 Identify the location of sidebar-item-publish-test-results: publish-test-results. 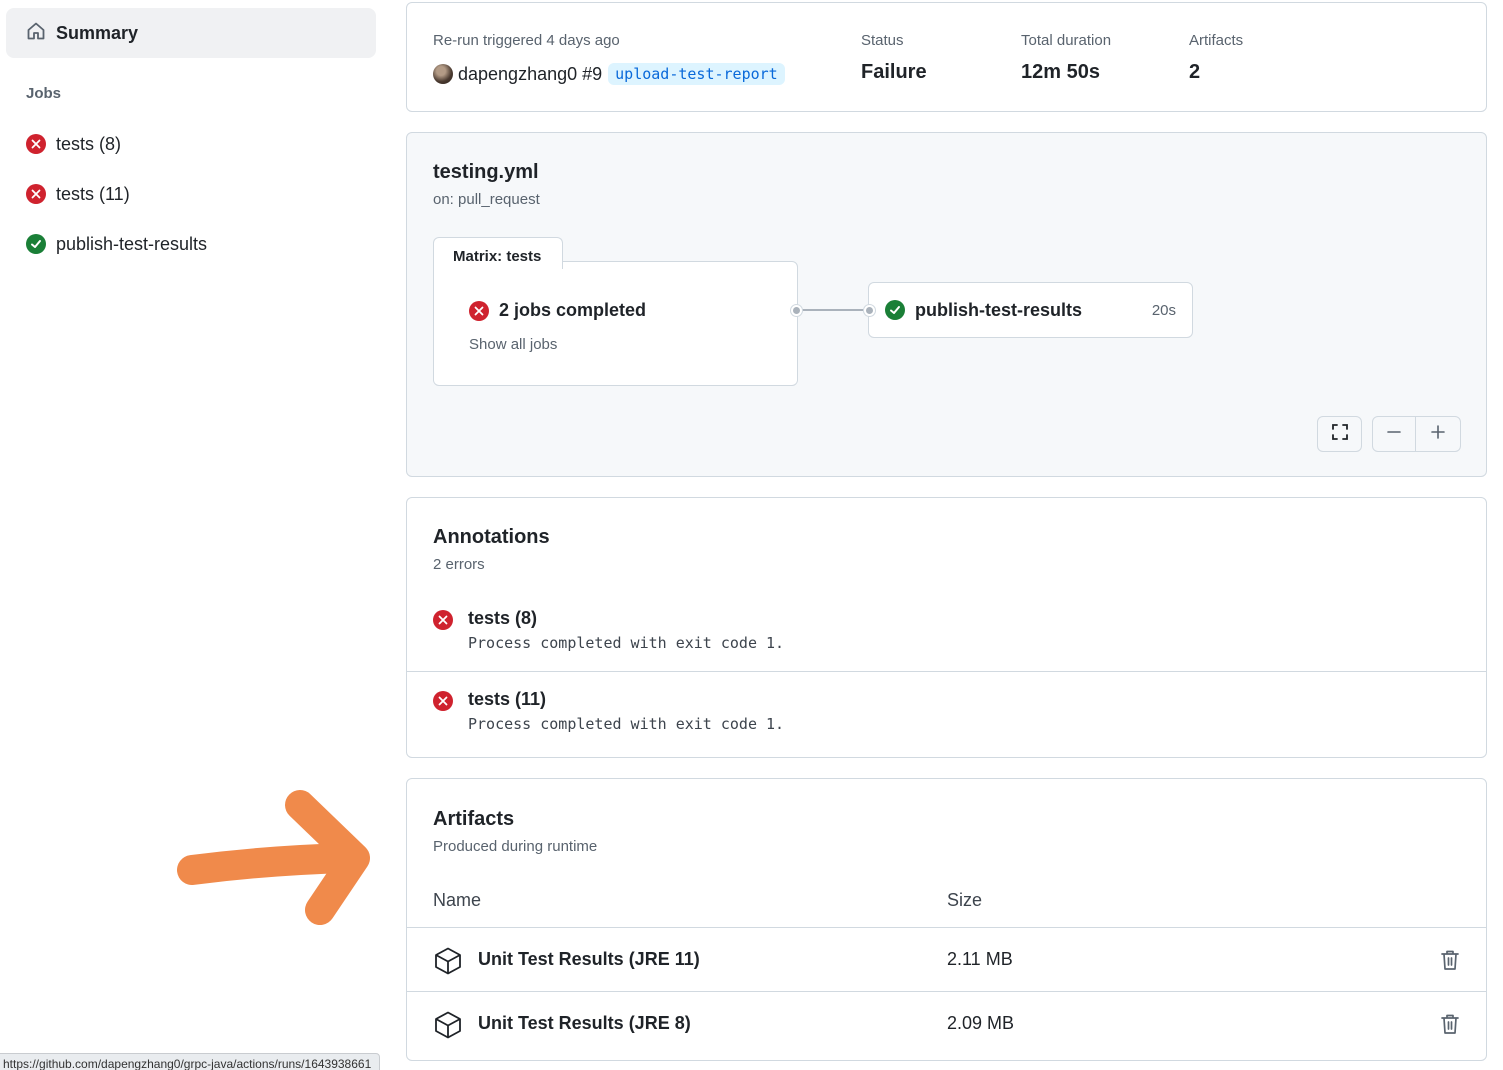
(116, 244).